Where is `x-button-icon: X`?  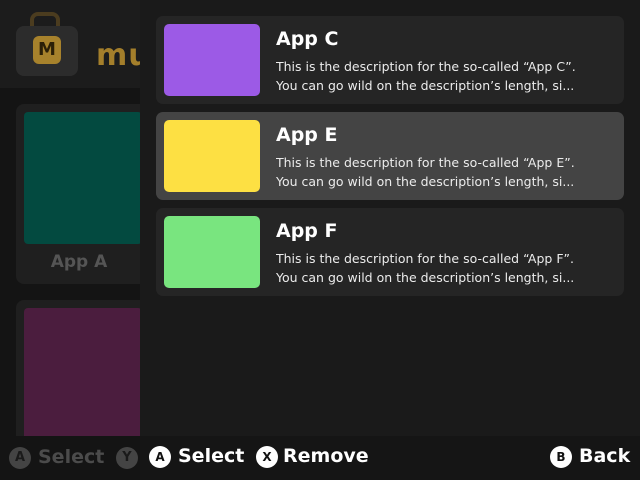 x-button-icon: X is located at coordinates (267, 457).